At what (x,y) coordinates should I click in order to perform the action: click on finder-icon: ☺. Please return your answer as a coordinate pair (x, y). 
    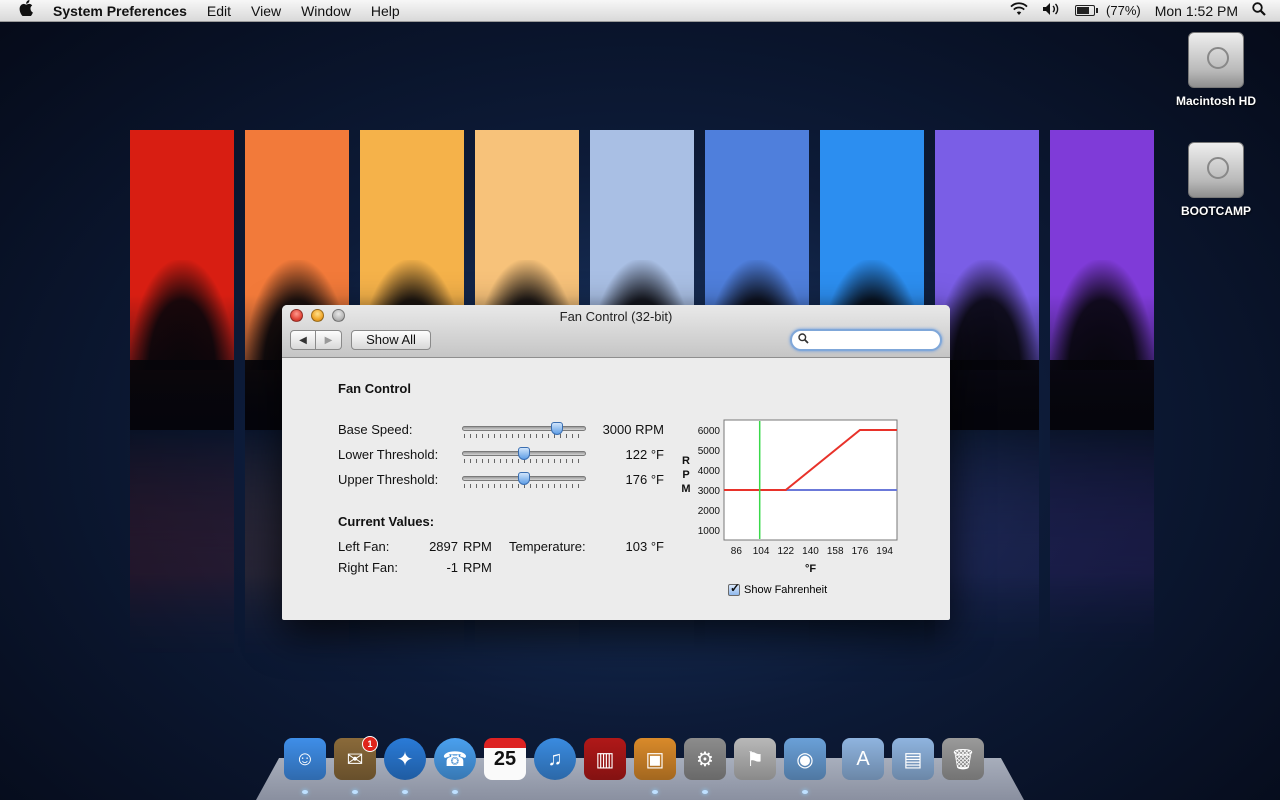
    Looking at the image, I should click on (305, 759).